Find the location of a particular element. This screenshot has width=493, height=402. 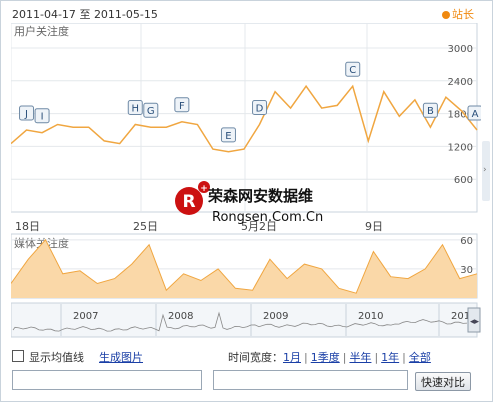

event-marker-label: C is located at coordinates (352, 70).